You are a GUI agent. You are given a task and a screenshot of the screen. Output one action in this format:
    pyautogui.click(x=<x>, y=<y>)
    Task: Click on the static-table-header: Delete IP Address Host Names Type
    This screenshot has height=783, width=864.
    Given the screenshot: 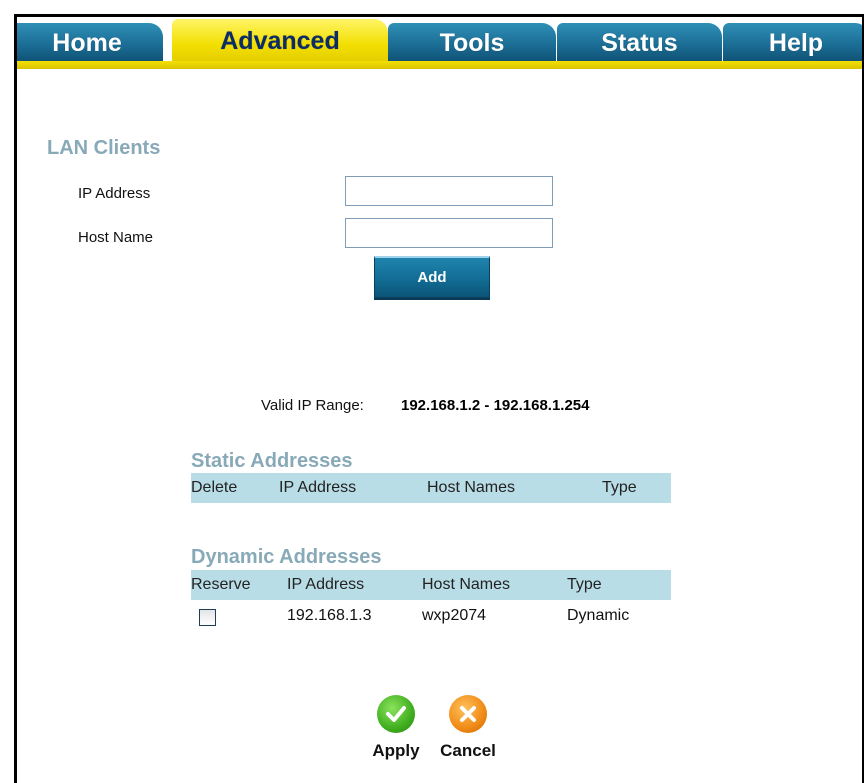 What is the action you would take?
    pyautogui.click(x=431, y=488)
    